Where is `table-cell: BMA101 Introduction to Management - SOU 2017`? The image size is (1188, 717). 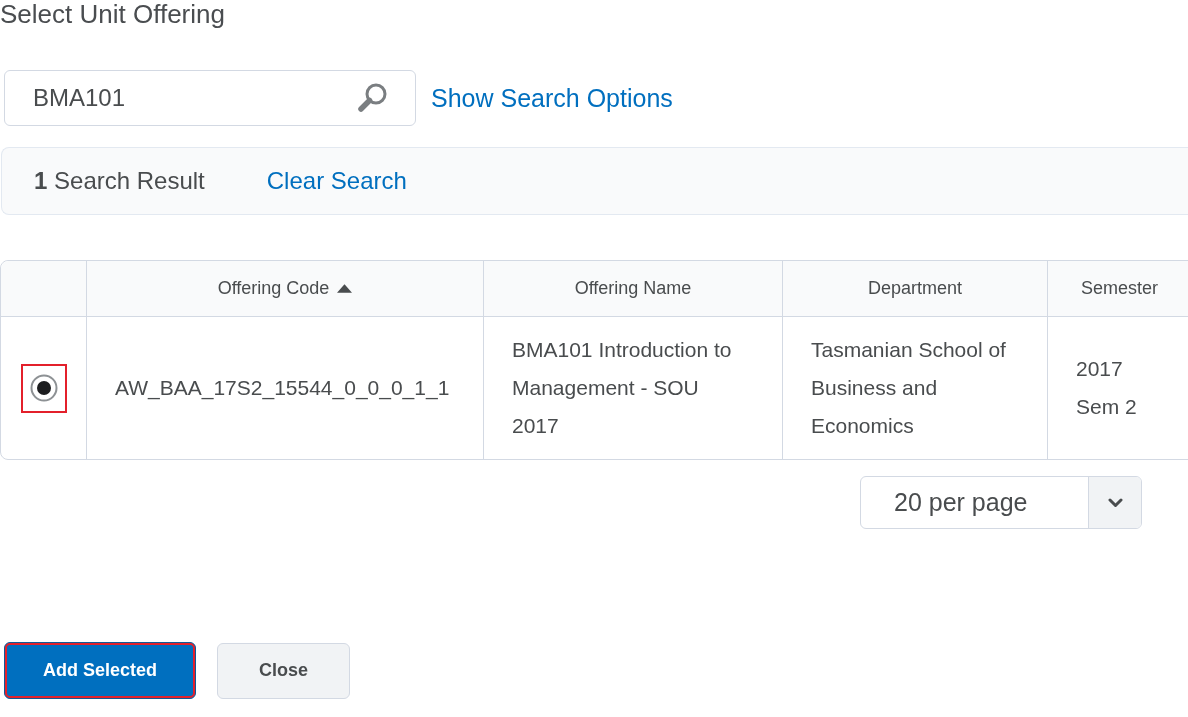
table-cell: BMA101 Introduction to Management - SOU 2017 is located at coordinates (622, 387).